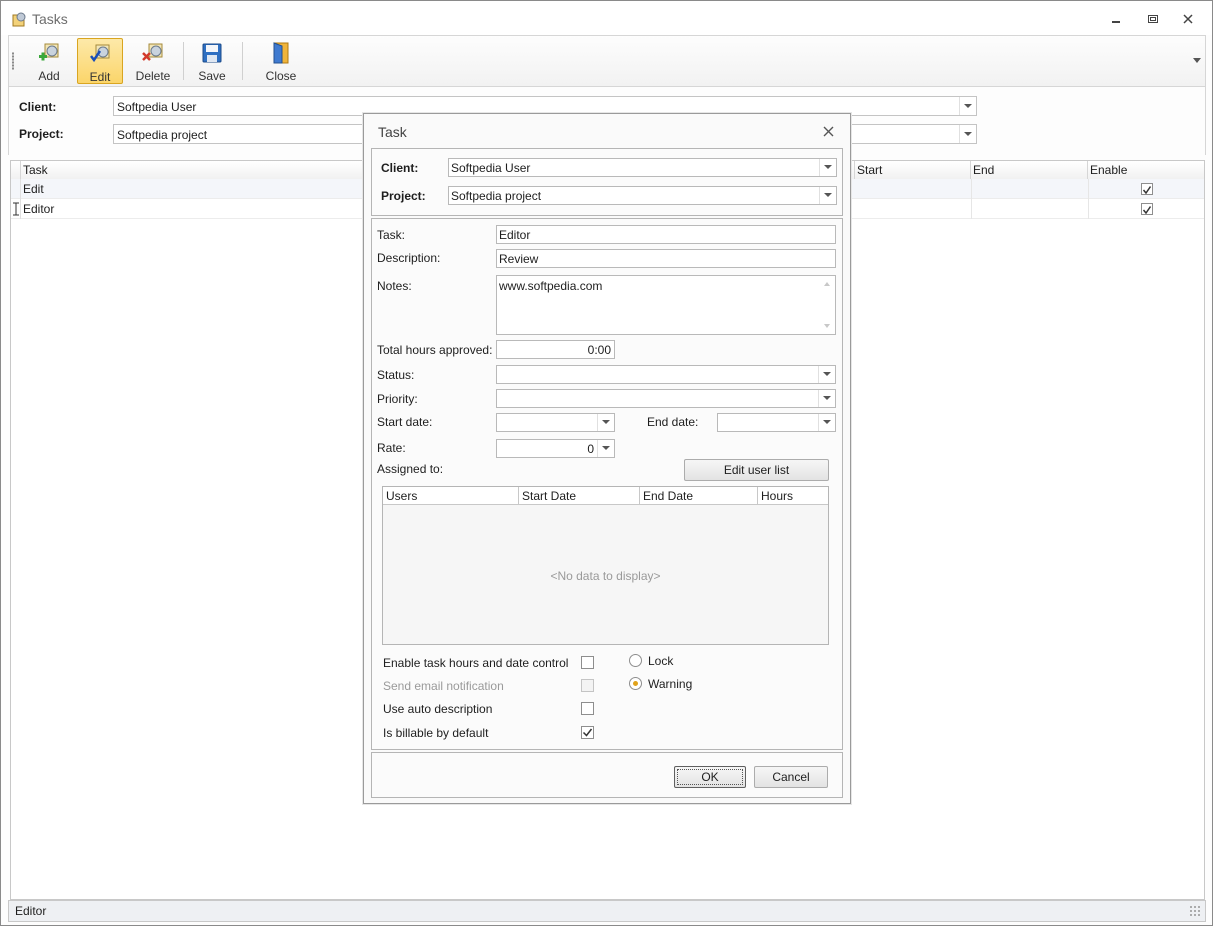  Describe the element at coordinates (699, 496) in the screenshot. I see `column-end-date: End Date` at that location.